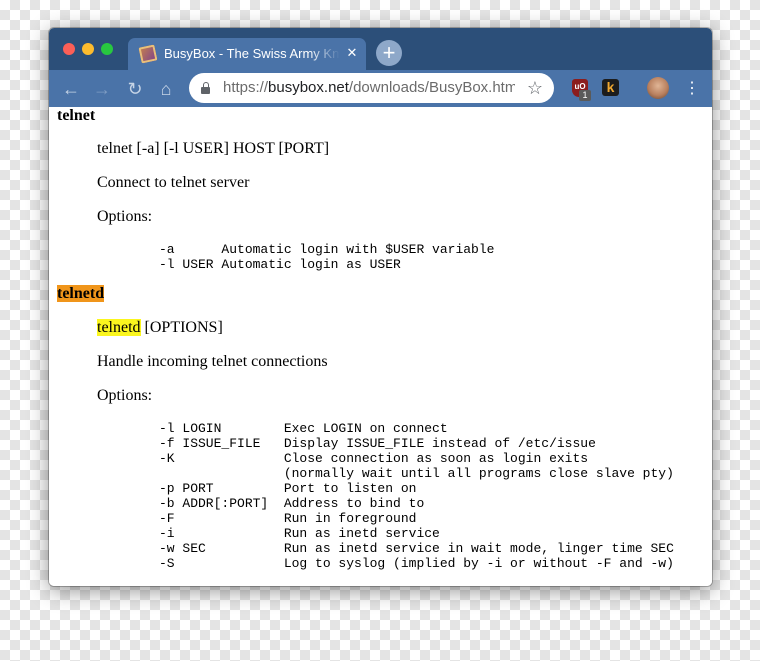 The height and width of the screenshot is (661, 760). Describe the element at coordinates (125, 216) in the screenshot. I see `telnet-options-label: Options:` at that location.